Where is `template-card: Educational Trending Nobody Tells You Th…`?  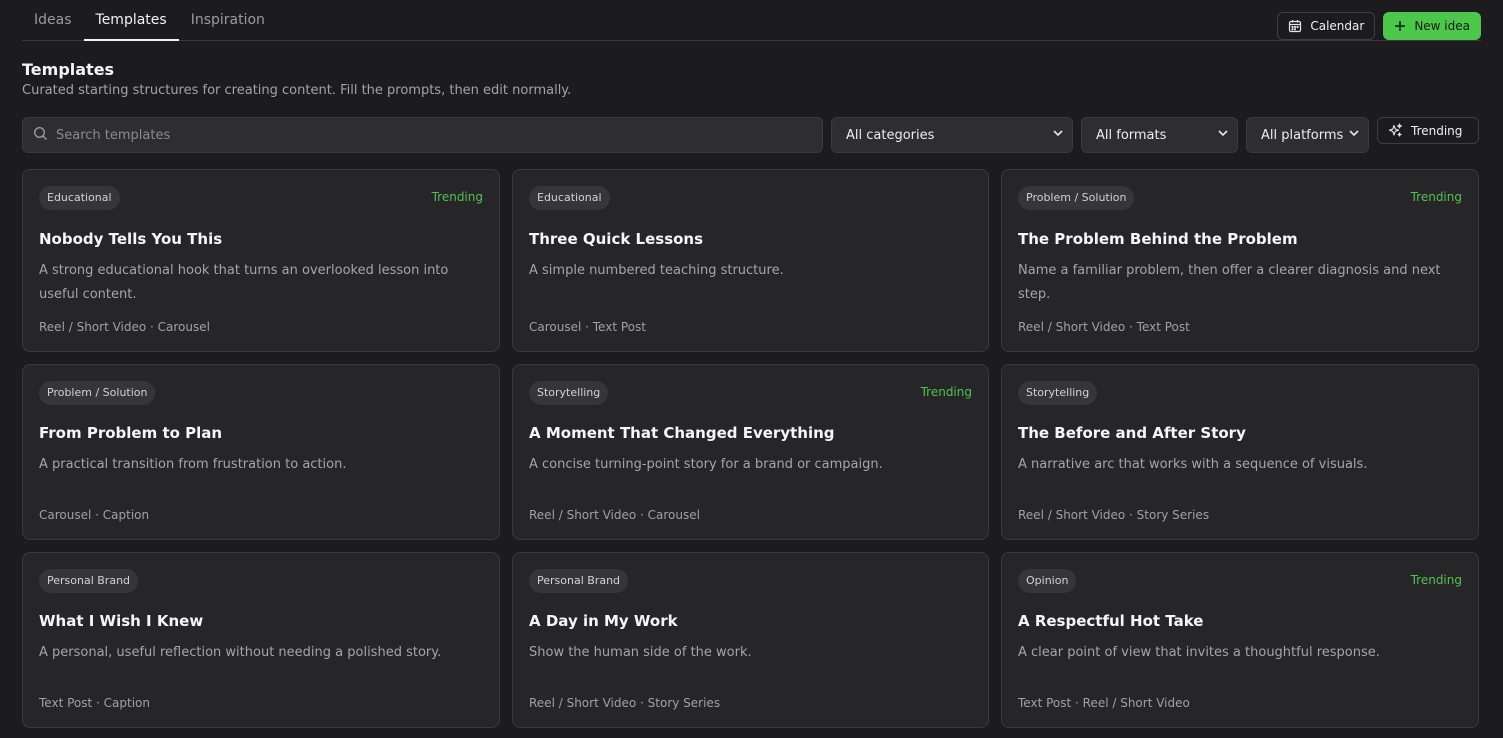
template-card: Educational Trending Nobody Tells You Th… is located at coordinates (261, 260).